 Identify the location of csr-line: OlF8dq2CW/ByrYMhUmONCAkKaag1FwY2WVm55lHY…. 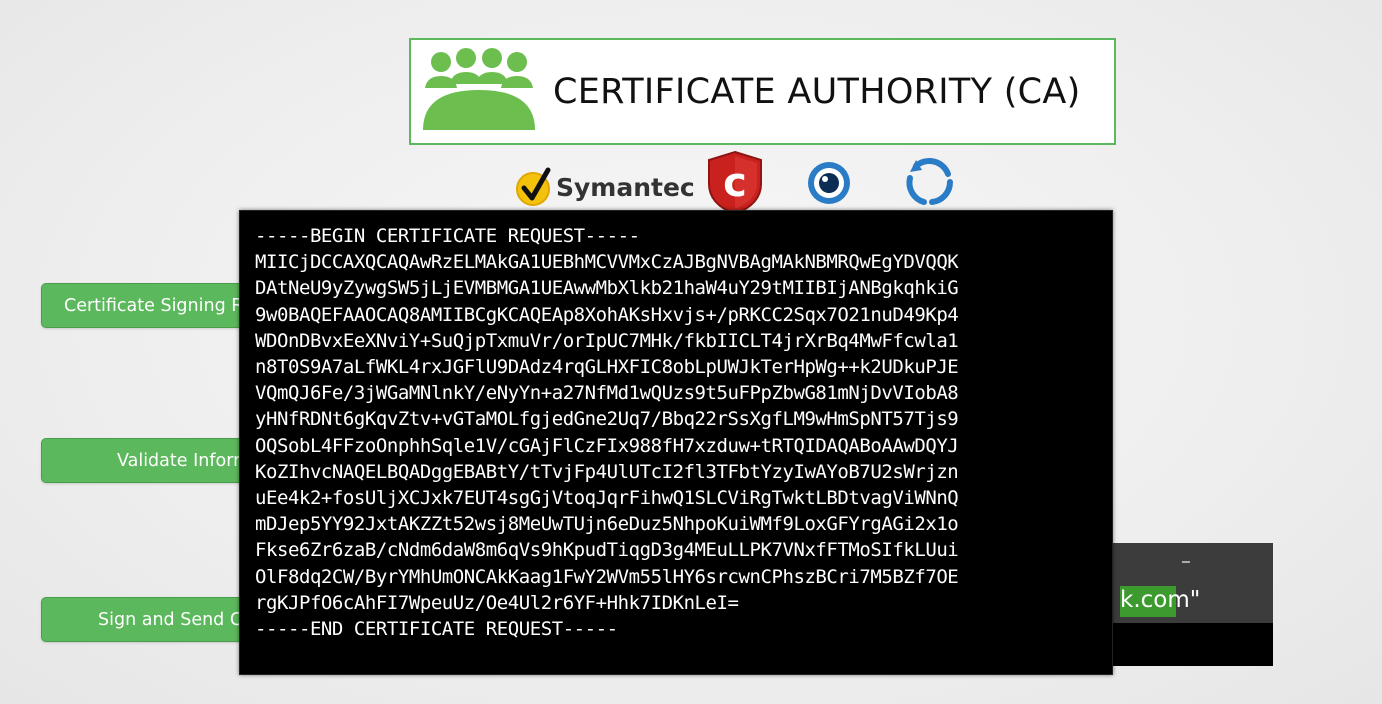
(607, 576).